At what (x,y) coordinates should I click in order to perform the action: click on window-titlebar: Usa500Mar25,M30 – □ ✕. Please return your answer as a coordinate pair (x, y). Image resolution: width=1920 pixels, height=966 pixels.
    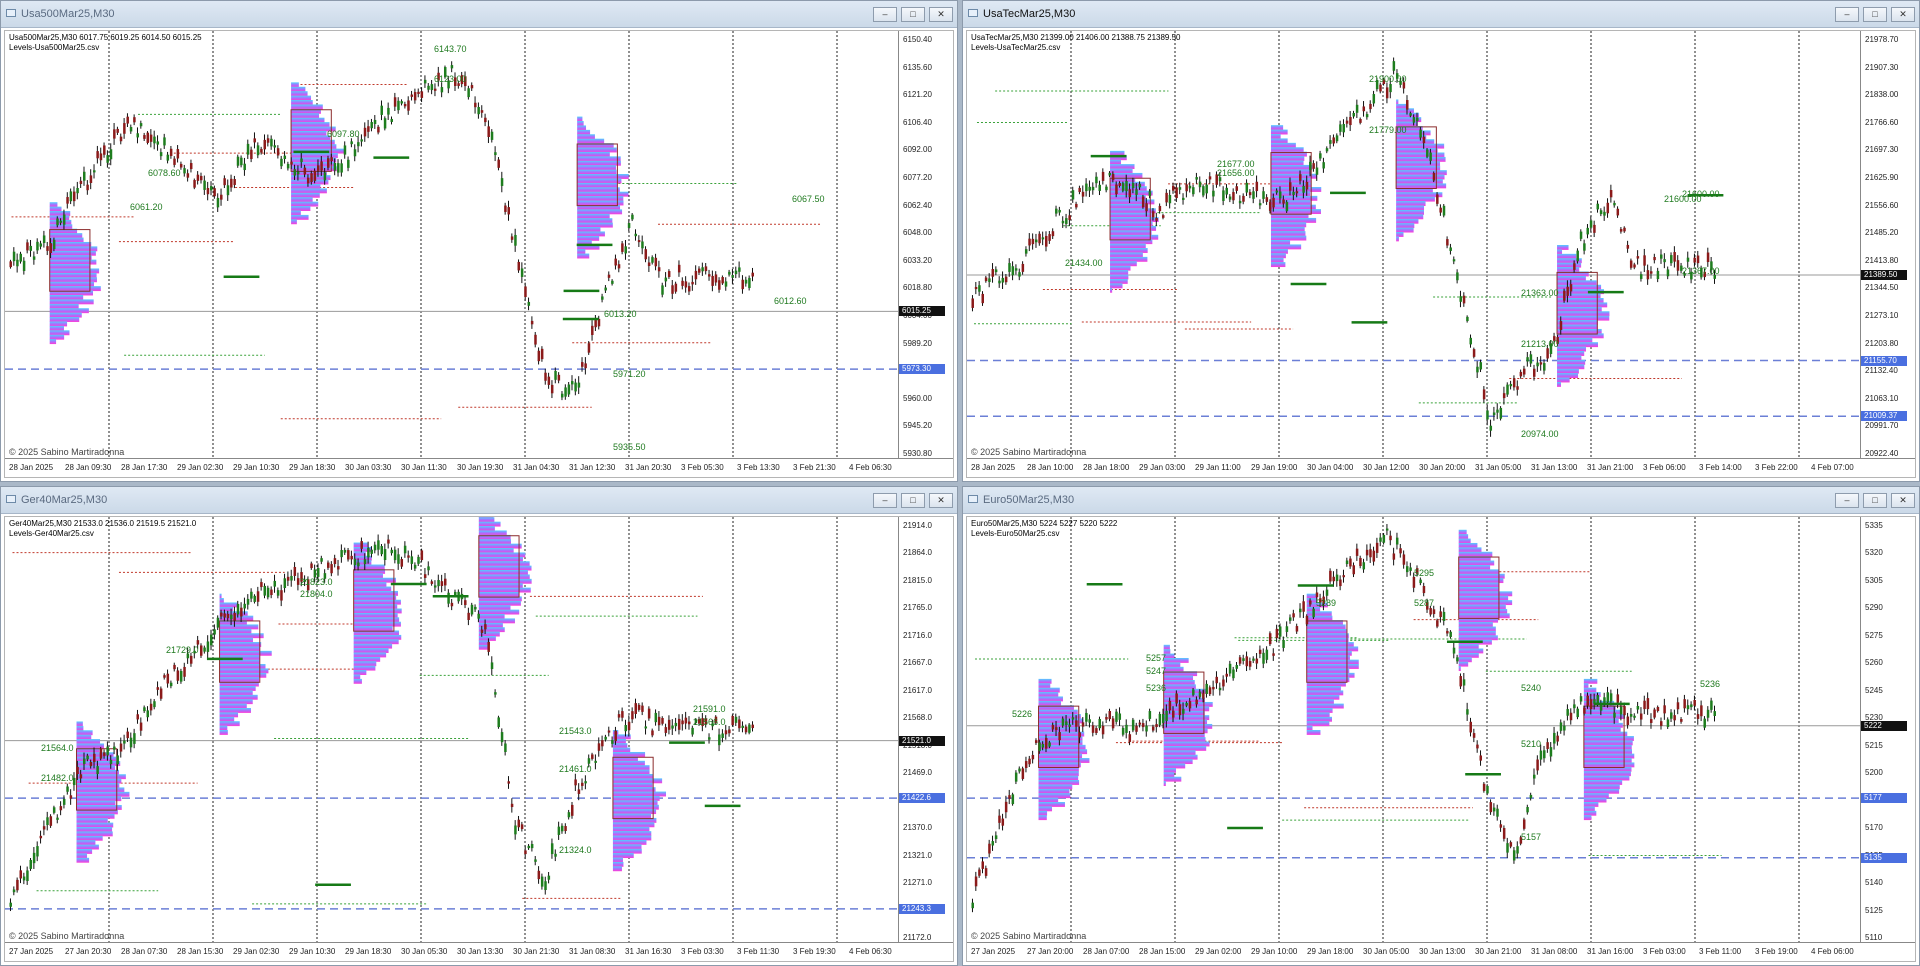
    Looking at the image, I should click on (479, 14).